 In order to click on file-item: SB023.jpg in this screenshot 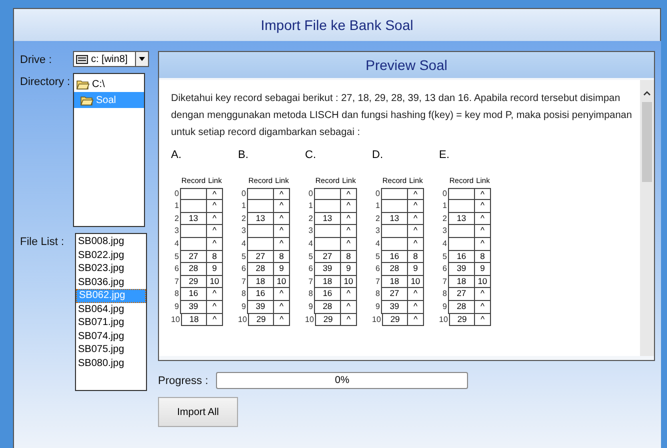, I will do `click(111, 269)`.